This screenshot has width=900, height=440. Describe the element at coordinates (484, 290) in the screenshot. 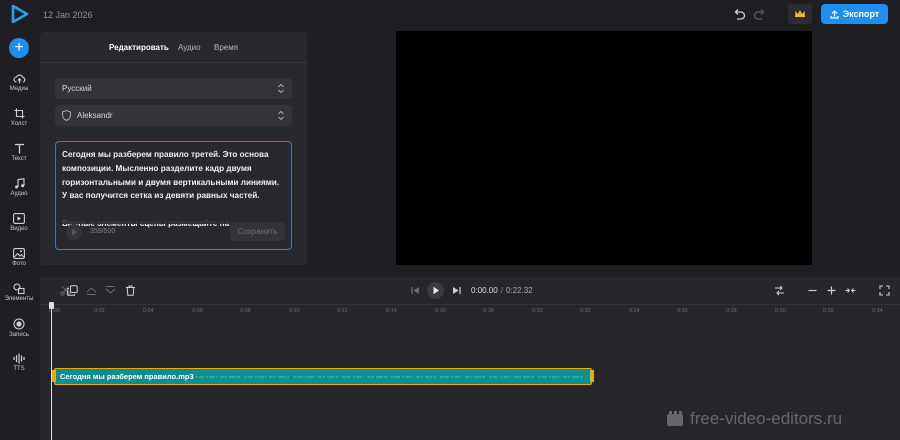

I see `current-time: 0:00.00` at that location.